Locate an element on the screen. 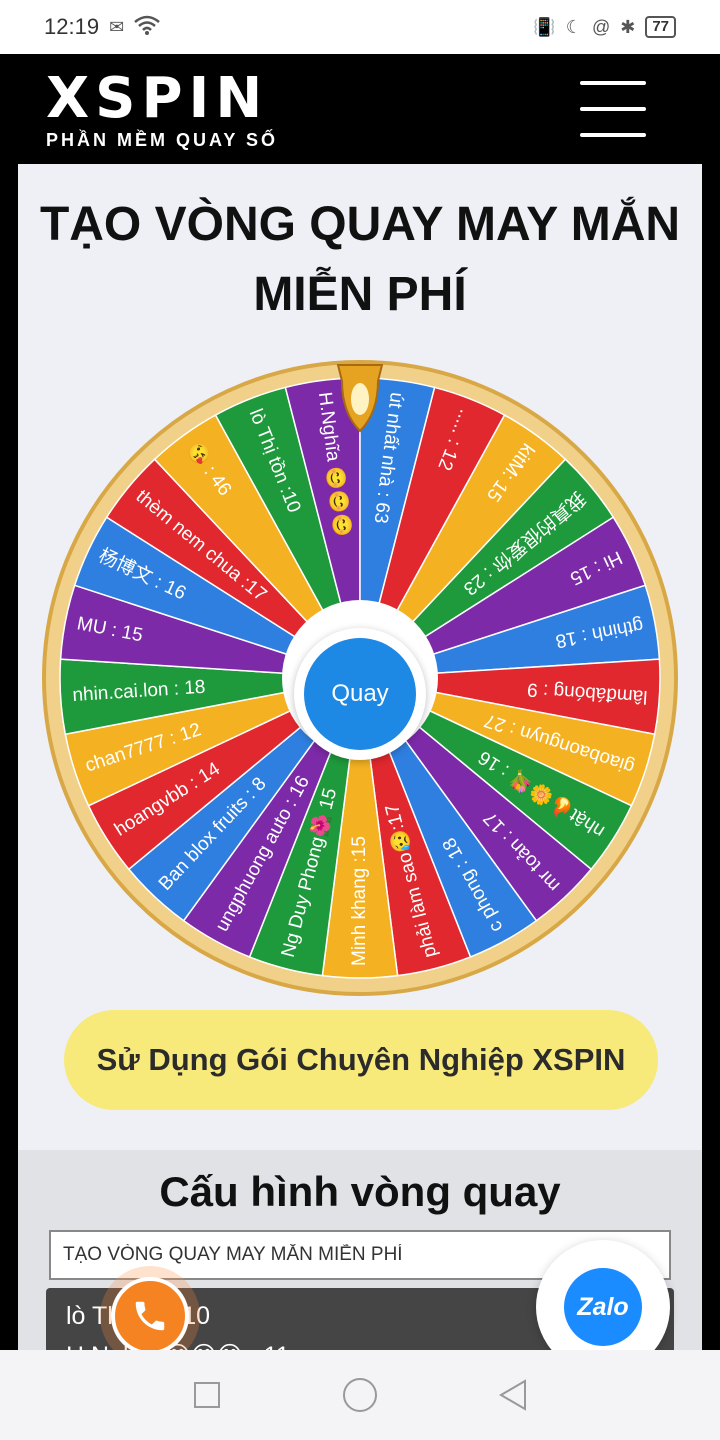 This screenshot has height=1440, width=720. config-title: Cấu hình vòng quay is located at coordinates (360, 1191).